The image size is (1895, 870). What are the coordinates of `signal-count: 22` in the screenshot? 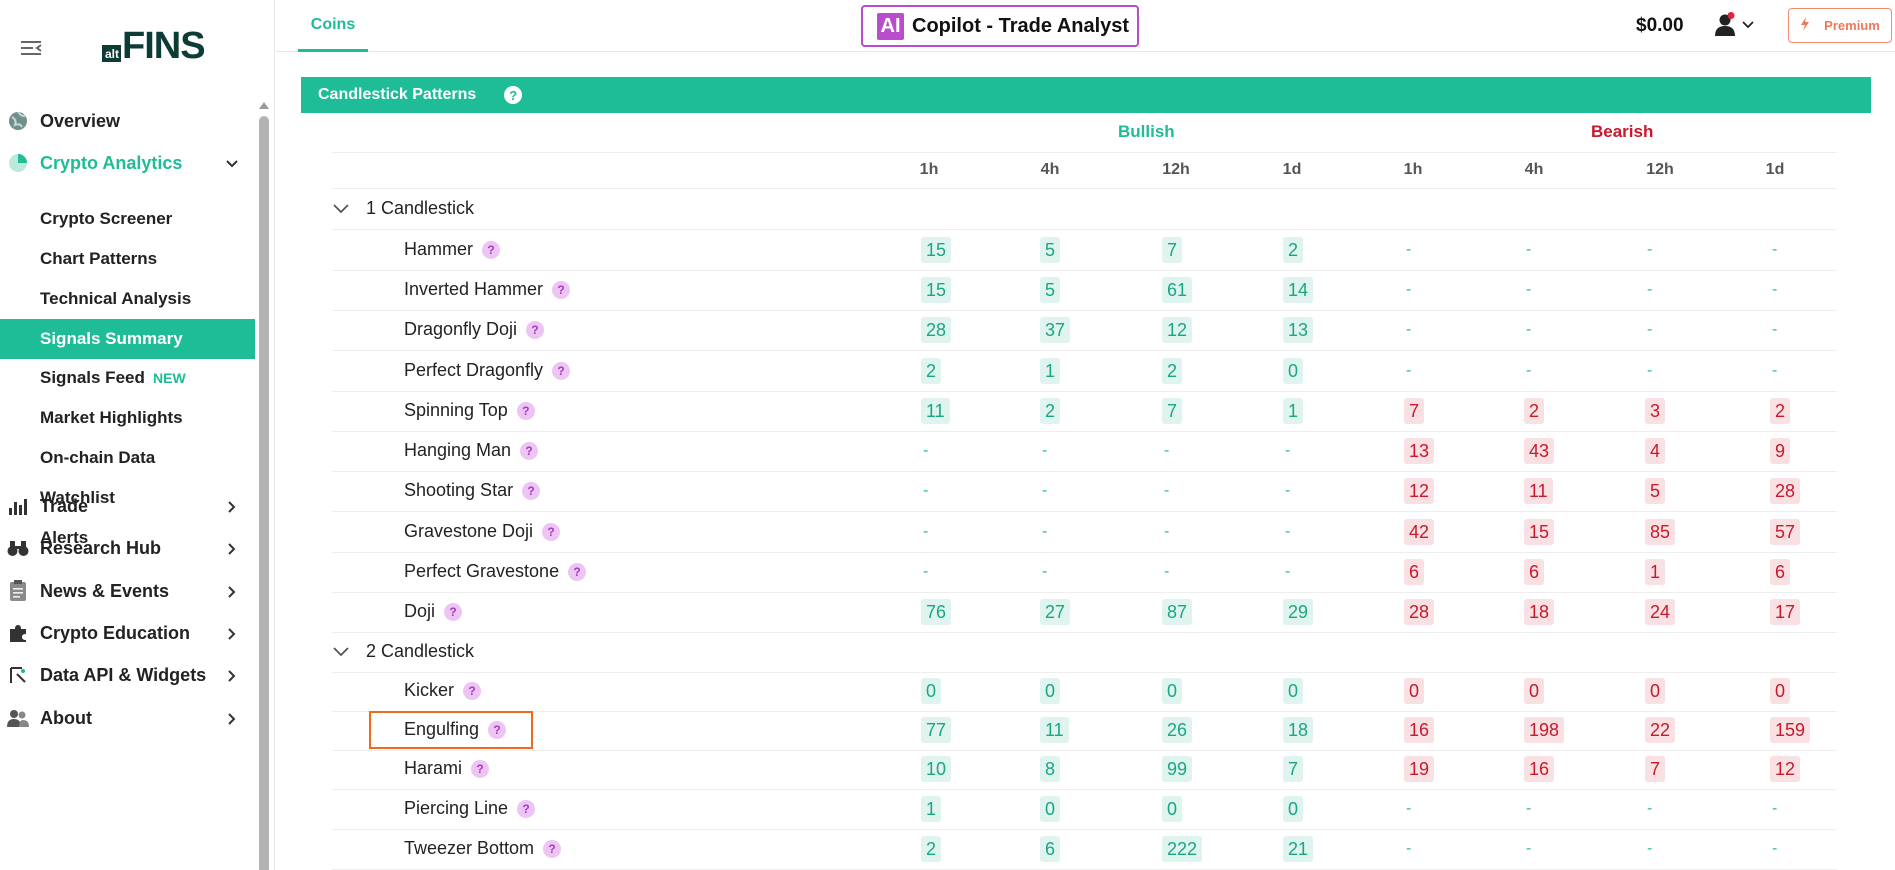 It's located at (1660, 729).